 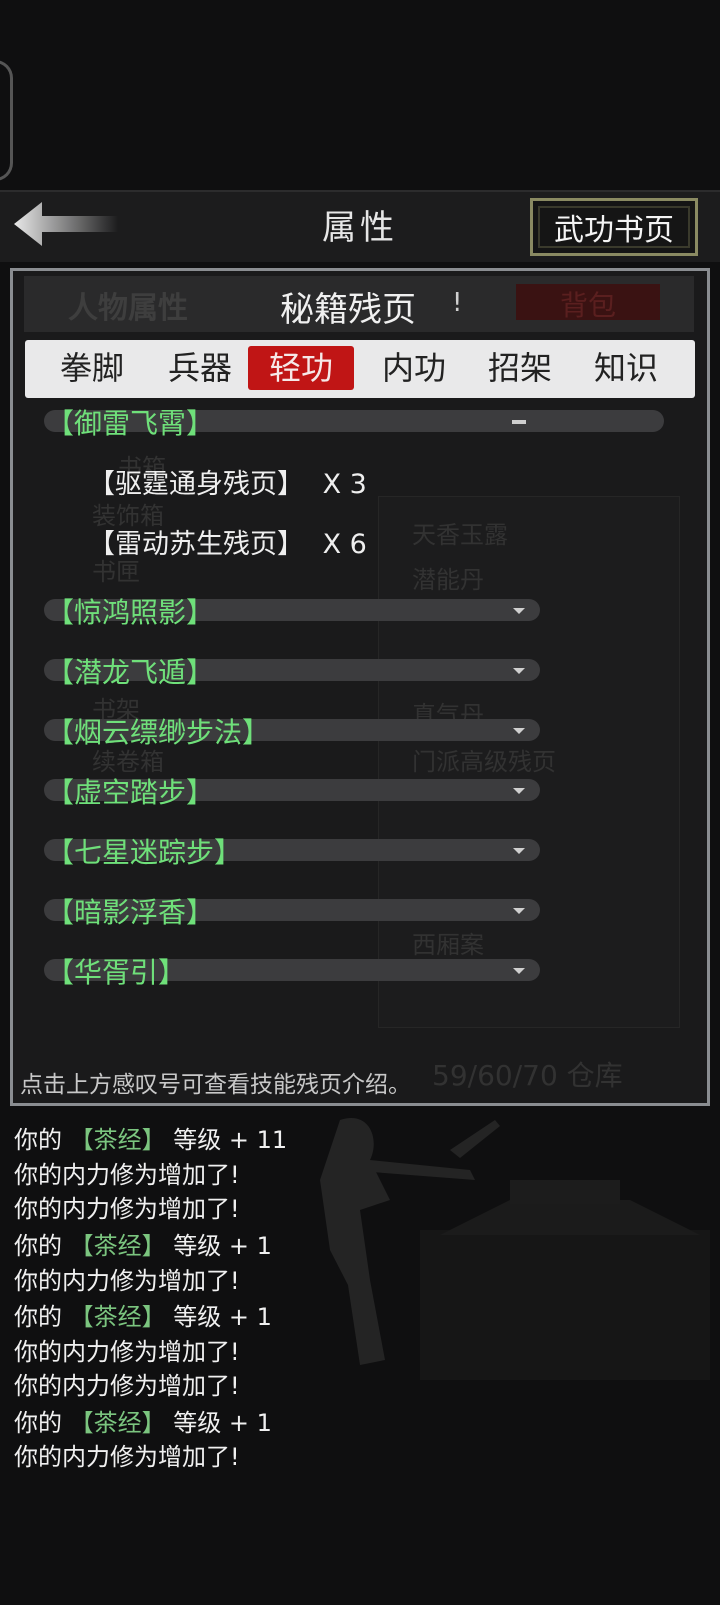 I want to click on panel-title: 秘籍残页, so click(x=348, y=310).